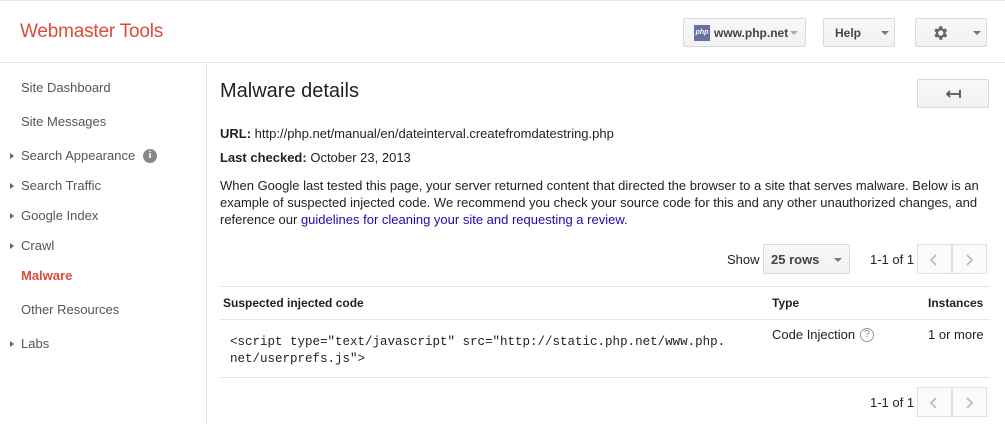 This screenshot has width=1005, height=424. Describe the element at coordinates (64, 121) in the screenshot. I see `sidebar-item-label: Site Messages` at that location.